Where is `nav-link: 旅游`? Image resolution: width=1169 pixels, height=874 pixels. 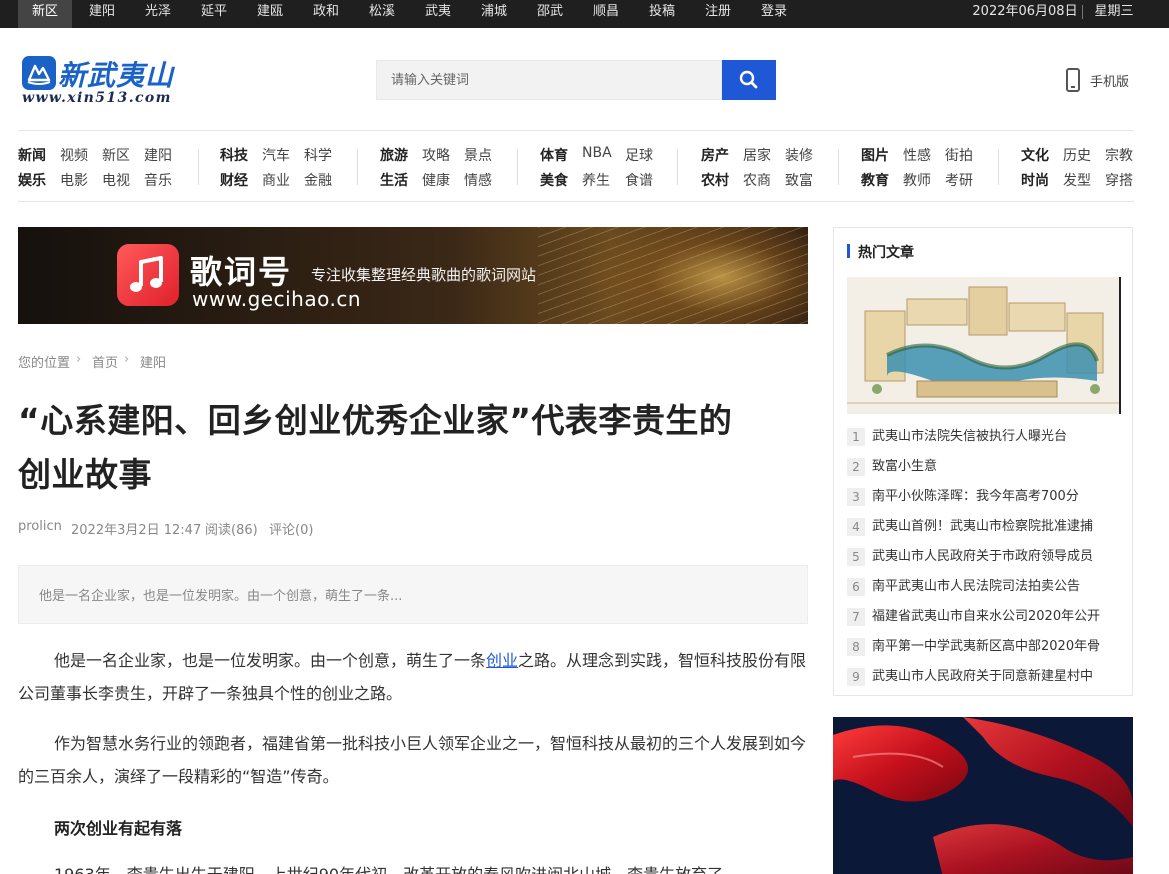 nav-link: 旅游 is located at coordinates (394, 155).